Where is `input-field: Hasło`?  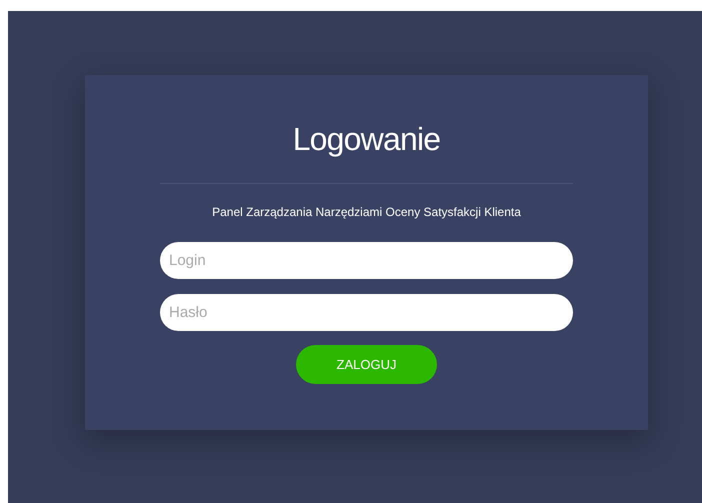 input-field: Hasło is located at coordinates (366, 312).